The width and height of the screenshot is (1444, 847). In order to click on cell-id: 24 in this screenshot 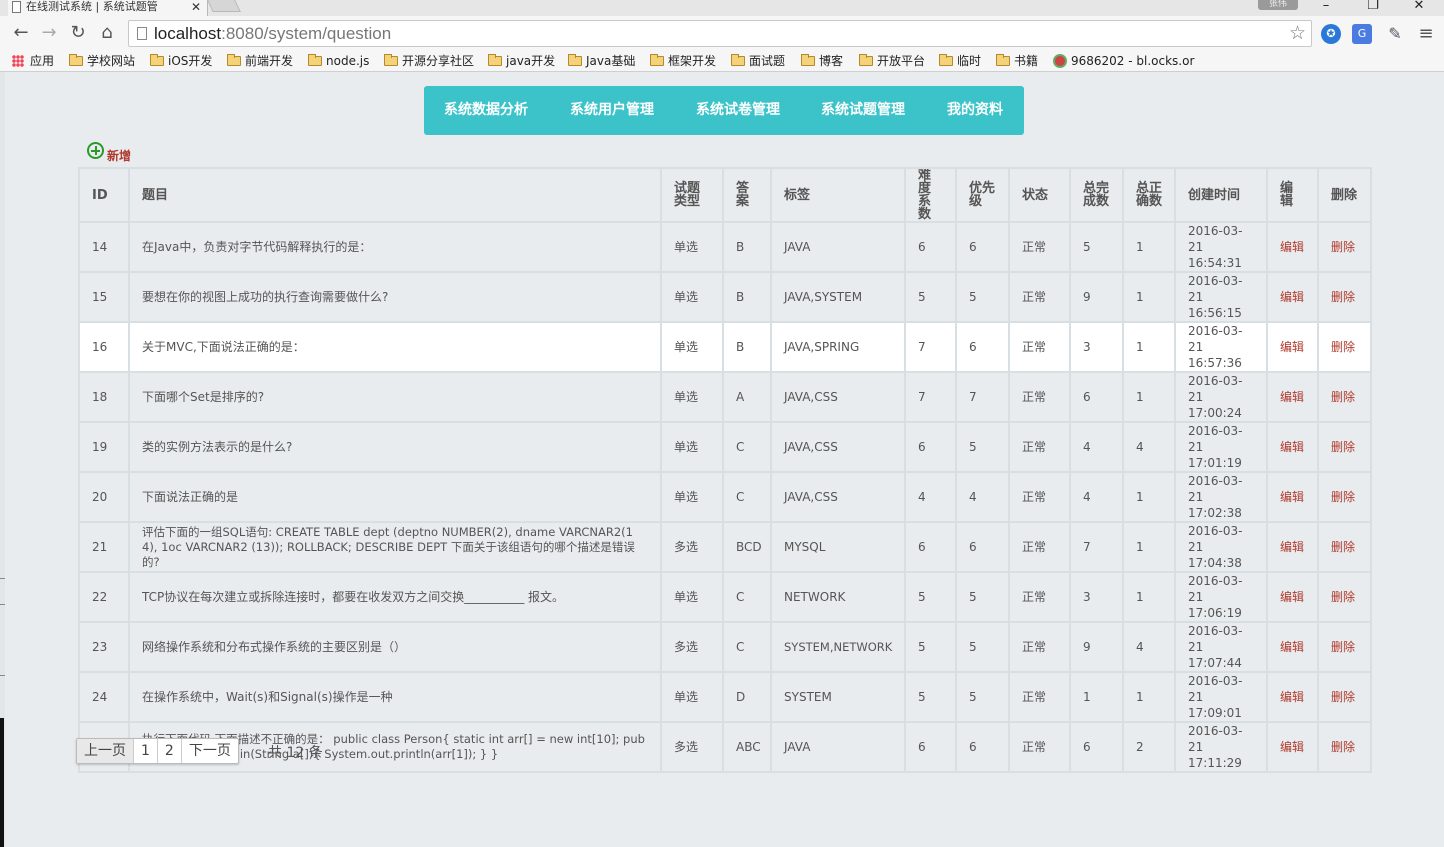, I will do `click(104, 697)`.